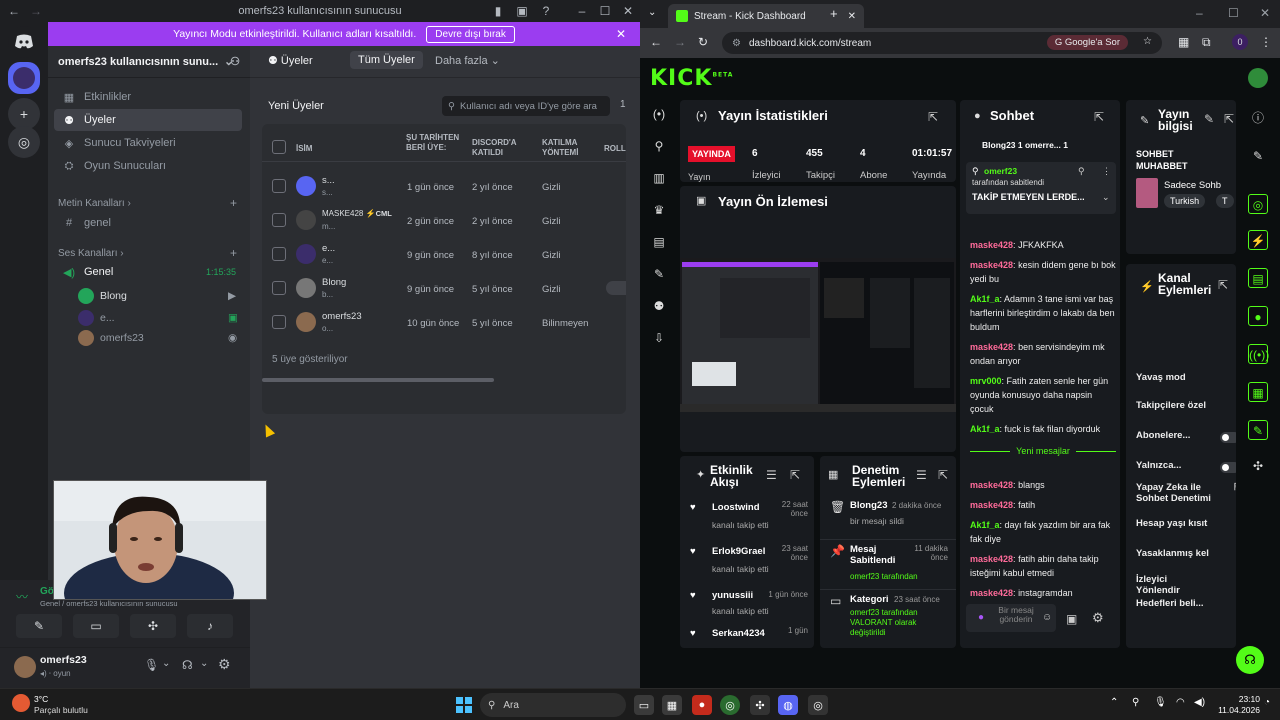 The image size is (1280, 720). Describe the element at coordinates (1114, 702) in the screenshot. I see `tray-chevron-icon: ⌃` at that location.